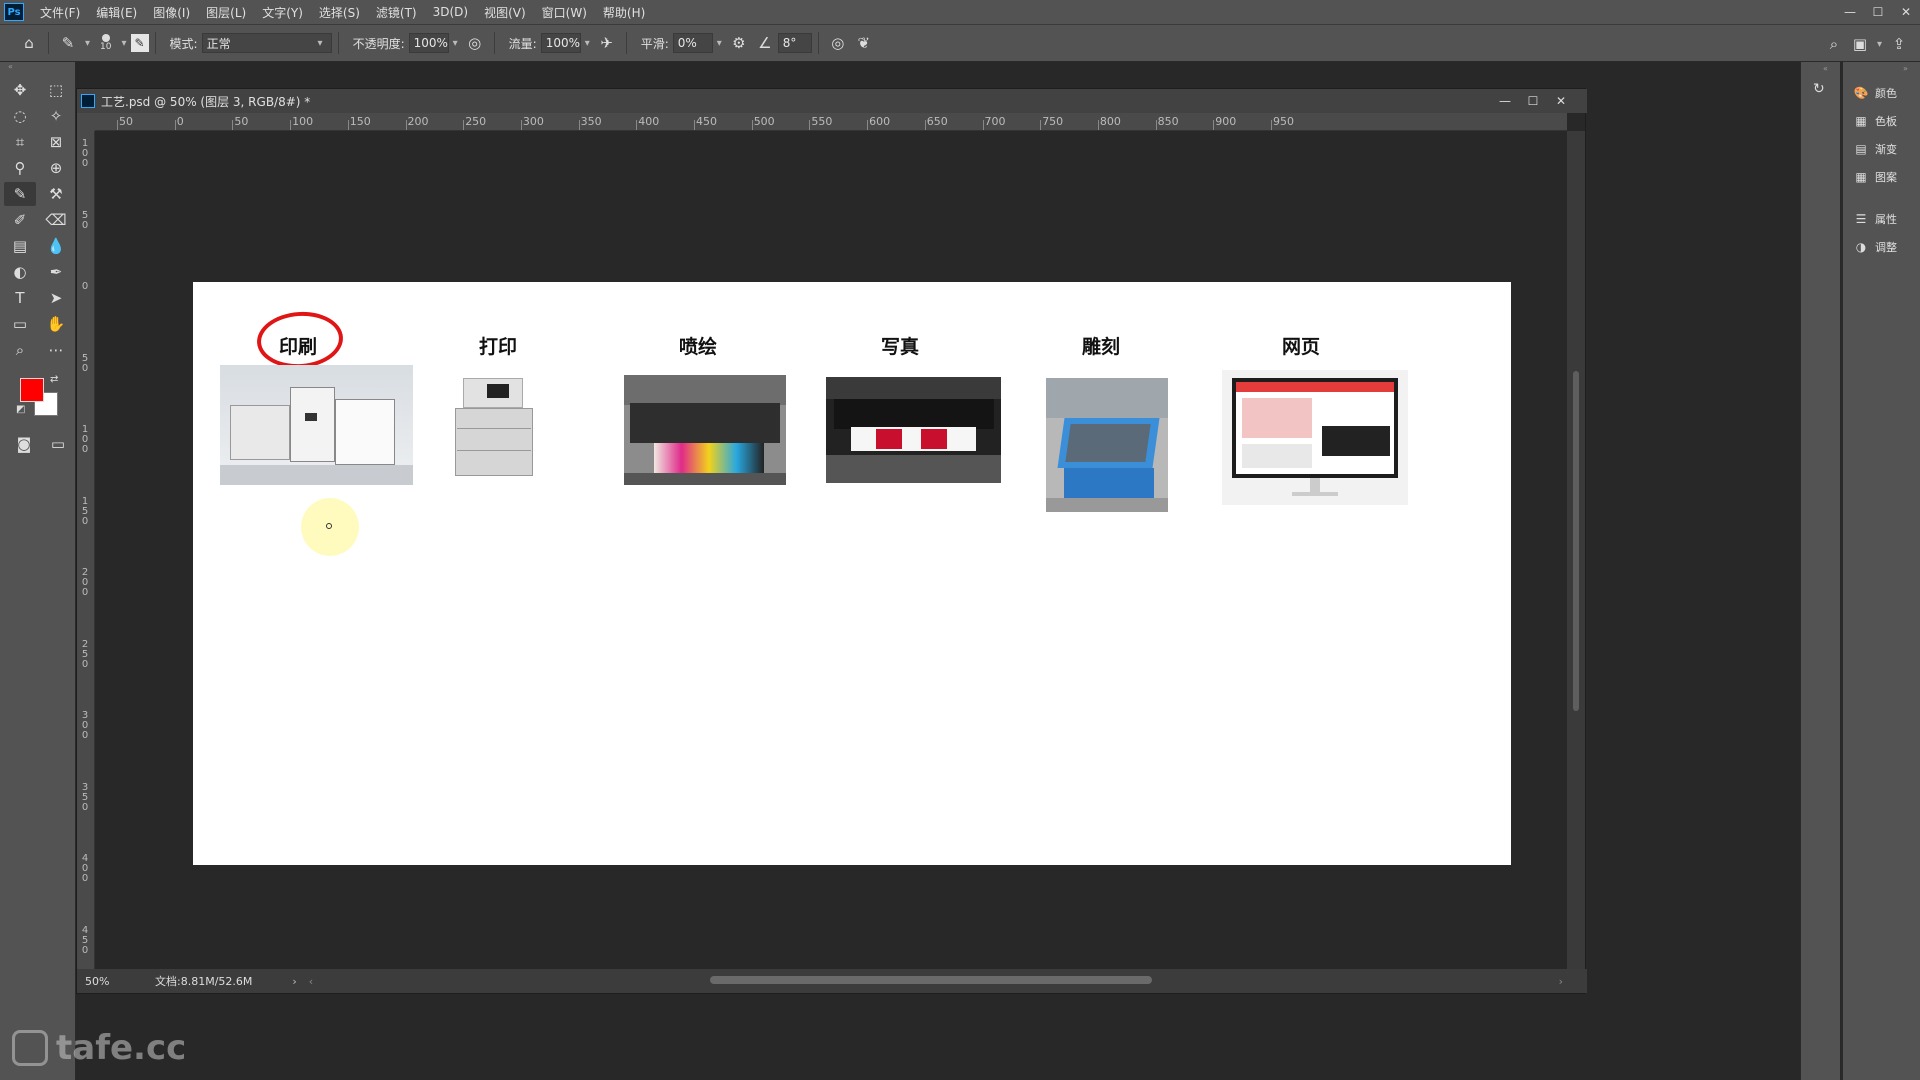  What do you see at coordinates (1850, 12) in the screenshot?
I see `minimize-button: —` at bounding box center [1850, 12].